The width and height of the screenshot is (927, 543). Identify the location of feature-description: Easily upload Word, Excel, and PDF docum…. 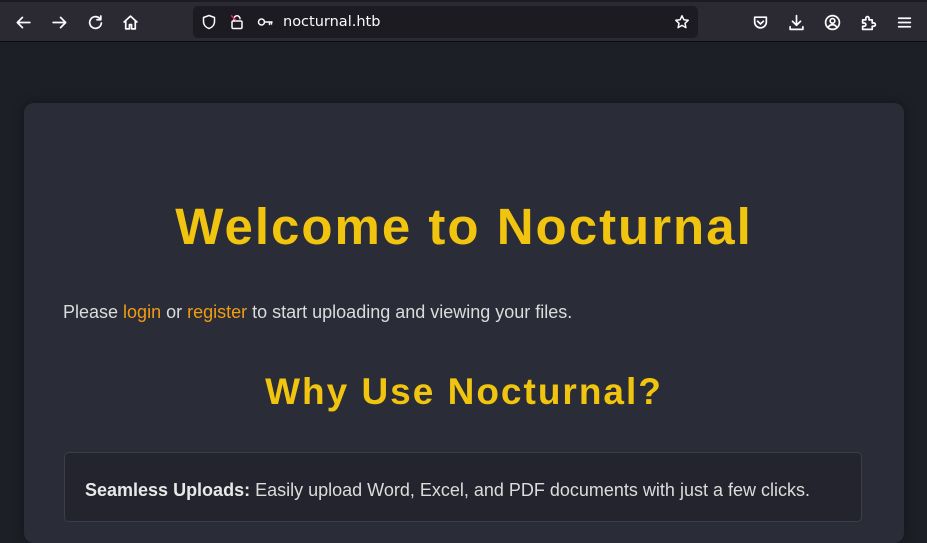
(530, 490).